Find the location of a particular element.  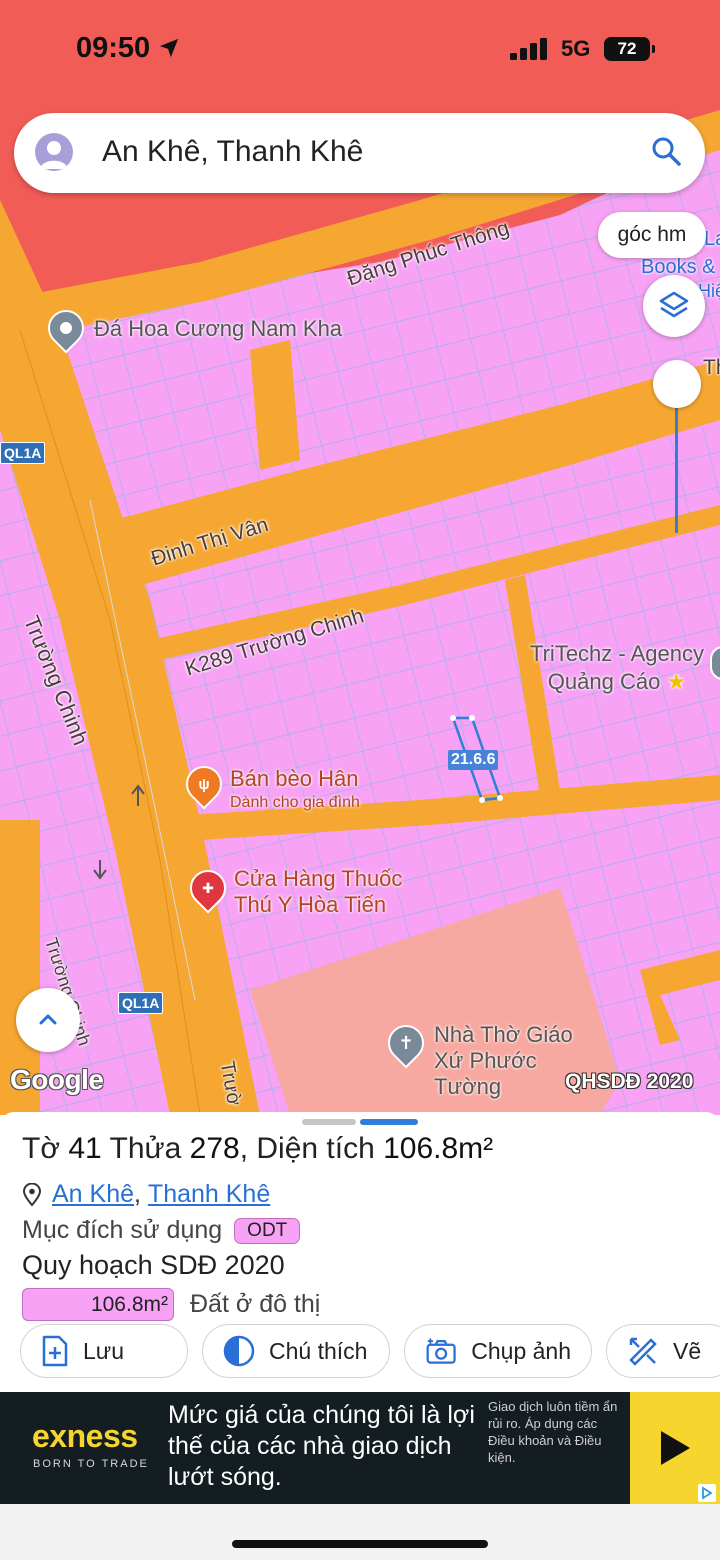

land-use-badge: ODT is located at coordinates (267, 1230).